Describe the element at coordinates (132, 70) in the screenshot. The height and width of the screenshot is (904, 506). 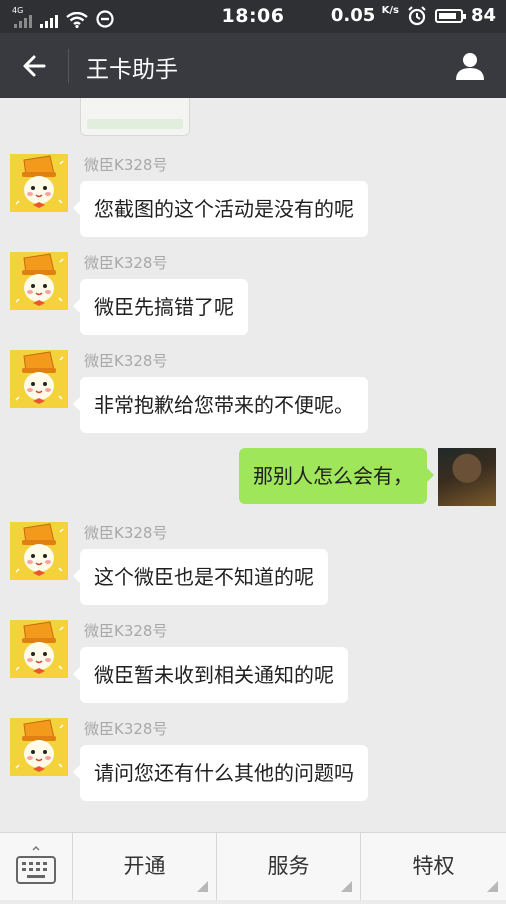
I see `page-title: 王卡助手` at that location.